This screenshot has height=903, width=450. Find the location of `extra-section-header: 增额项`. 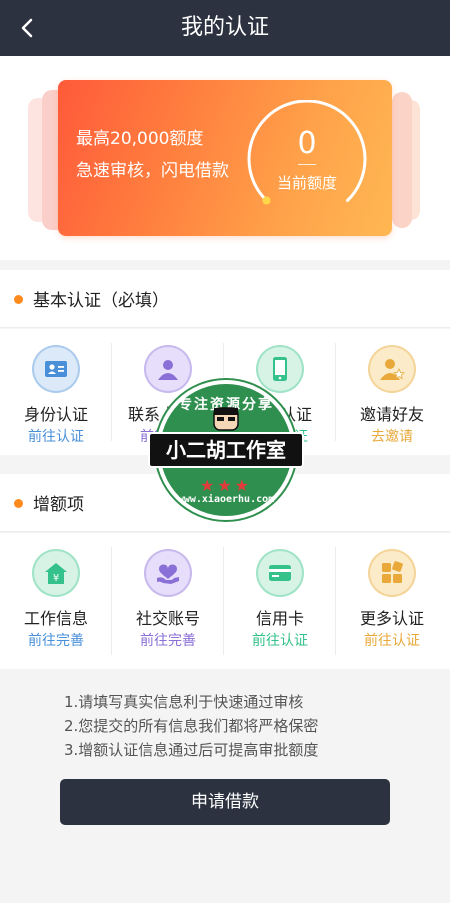

extra-section-header: 增额项 is located at coordinates (225, 503).